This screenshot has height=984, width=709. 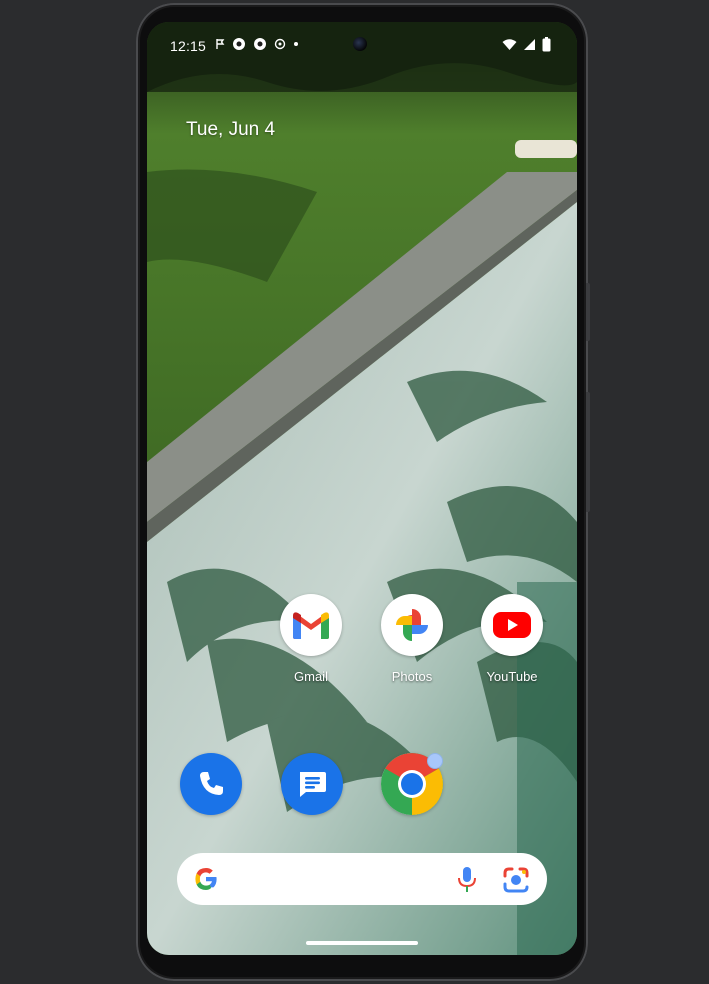 I want to click on mic-icon, so click(x=467, y=880).